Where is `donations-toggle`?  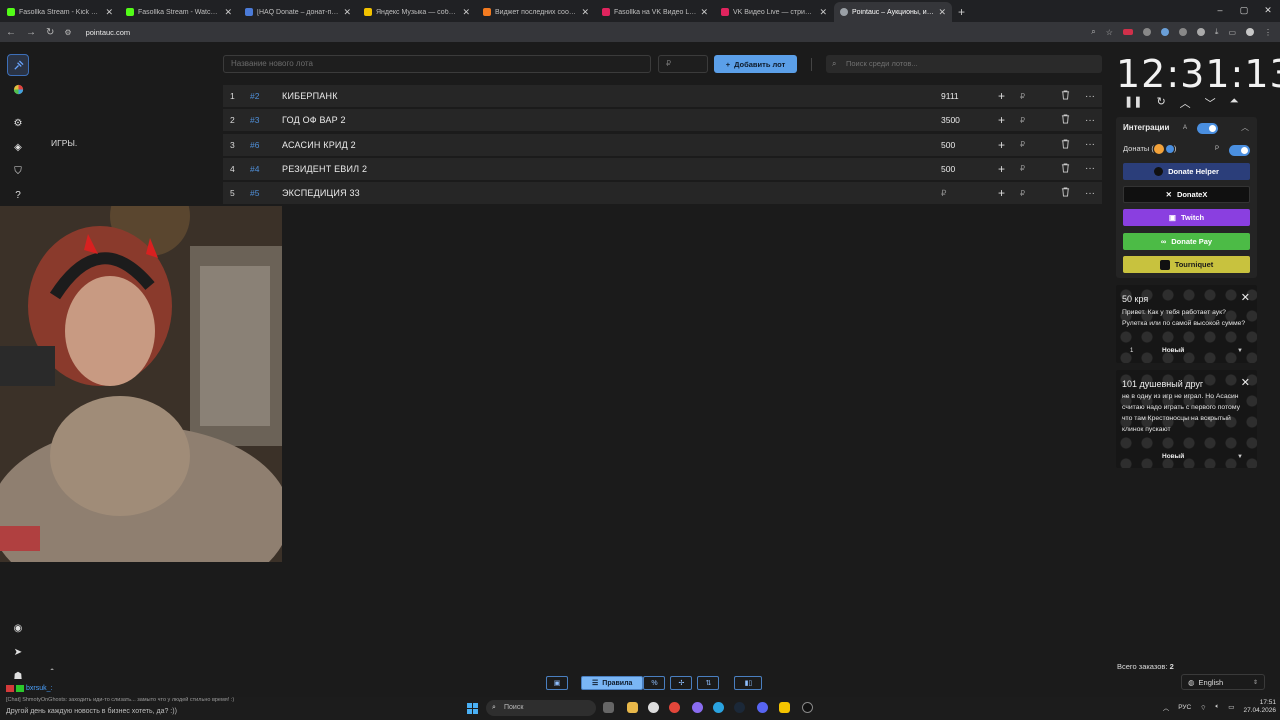 donations-toggle is located at coordinates (1239, 150).